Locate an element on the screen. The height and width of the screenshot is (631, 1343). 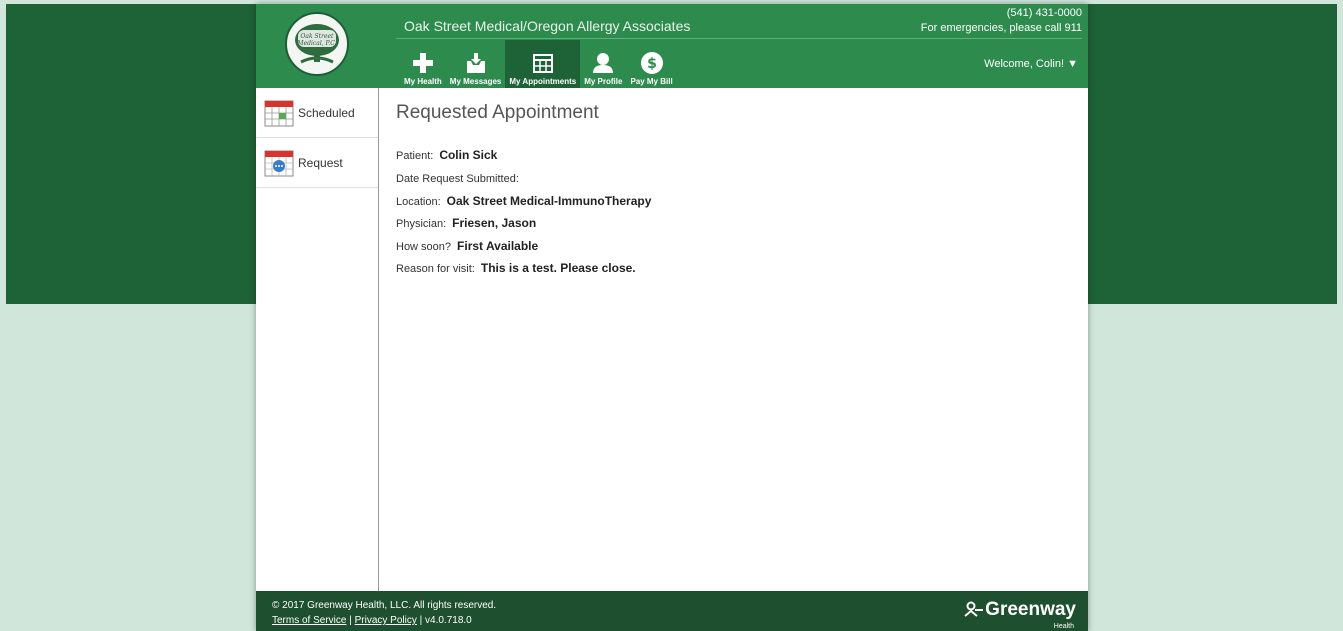
physician-field: Physician: Friesen, Jason is located at coordinates (466, 223).